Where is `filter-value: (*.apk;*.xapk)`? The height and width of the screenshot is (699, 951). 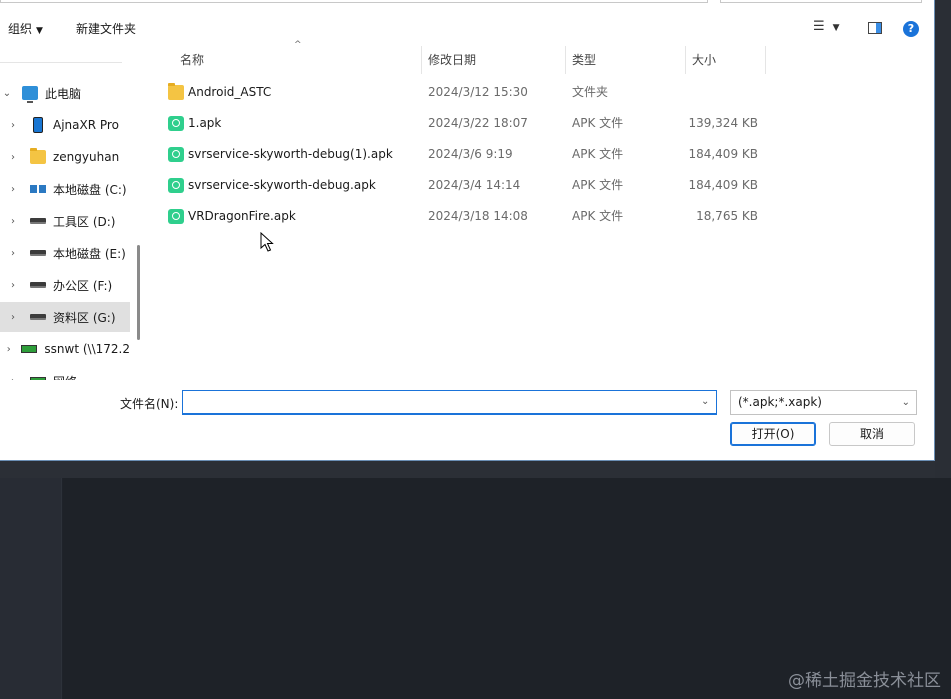 filter-value: (*.apk;*.xapk) is located at coordinates (780, 402).